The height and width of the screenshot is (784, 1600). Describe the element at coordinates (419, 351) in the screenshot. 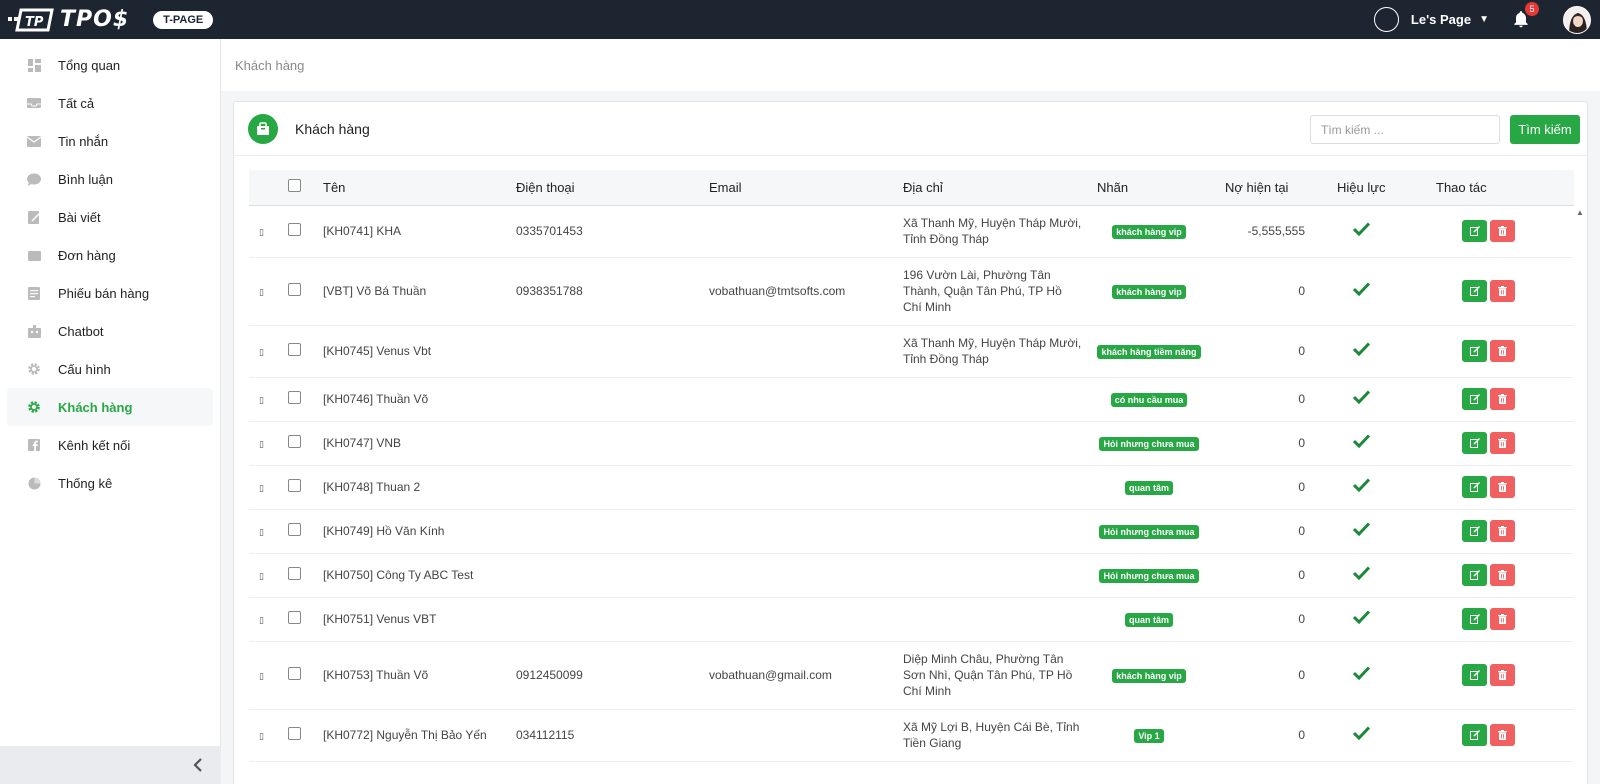

I see `customer-name: [KH0745] Venus Vbt` at that location.